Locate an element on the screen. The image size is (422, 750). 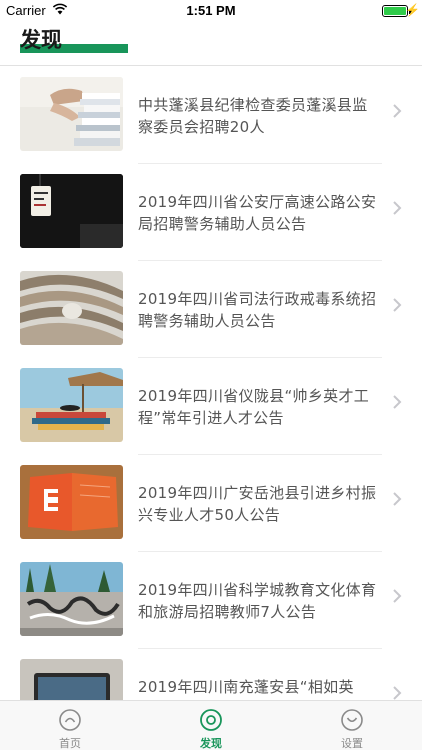
orange-book-photo-thumbnail is located at coordinates (71, 502).